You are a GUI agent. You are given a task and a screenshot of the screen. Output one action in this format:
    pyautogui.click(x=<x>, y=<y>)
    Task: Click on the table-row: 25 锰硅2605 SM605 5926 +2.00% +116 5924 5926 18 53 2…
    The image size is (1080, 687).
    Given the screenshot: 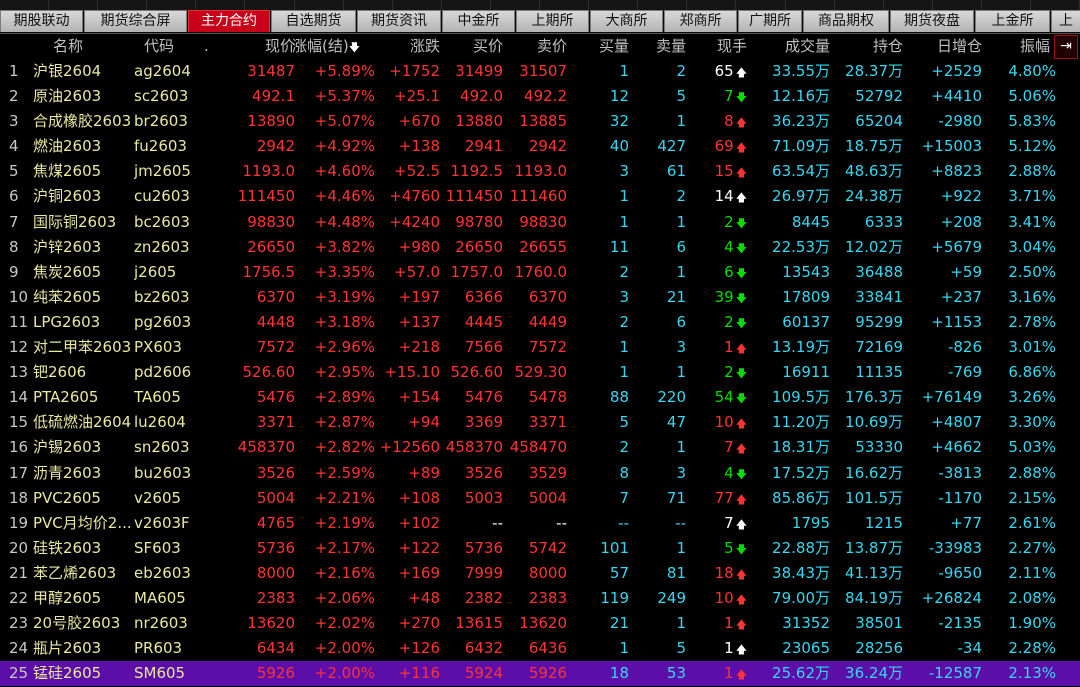 What is the action you would take?
    pyautogui.click(x=540, y=674)
    